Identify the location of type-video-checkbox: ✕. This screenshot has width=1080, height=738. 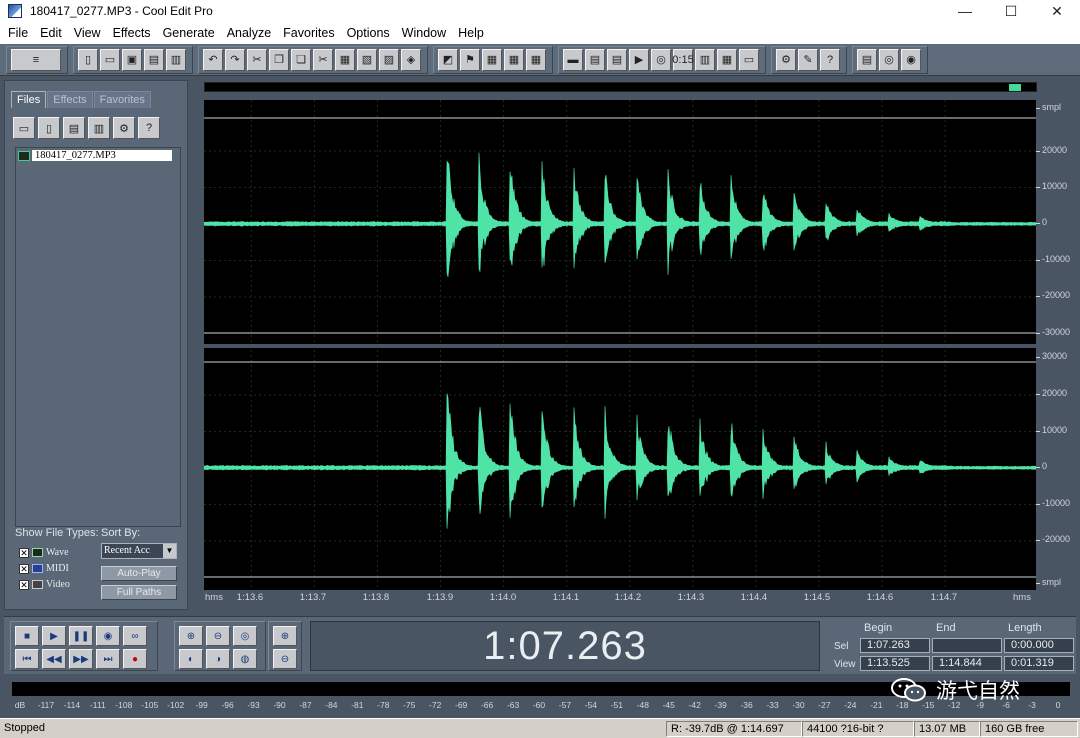
(24, 584).